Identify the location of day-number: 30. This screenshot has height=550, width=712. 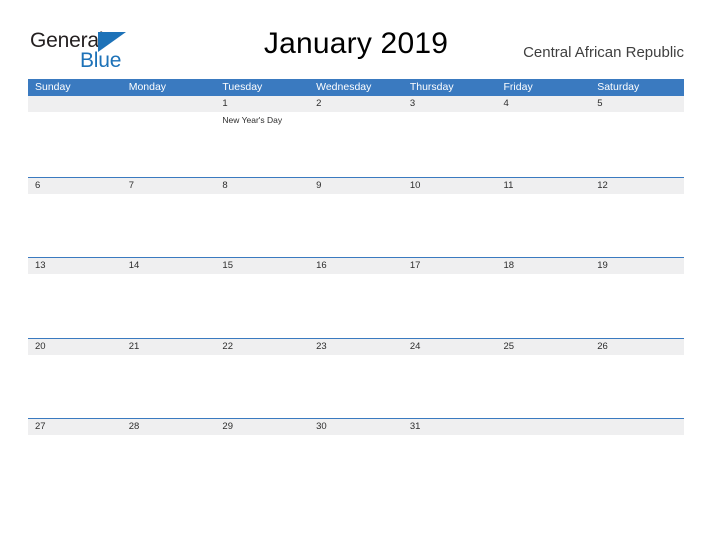
(356, 427).